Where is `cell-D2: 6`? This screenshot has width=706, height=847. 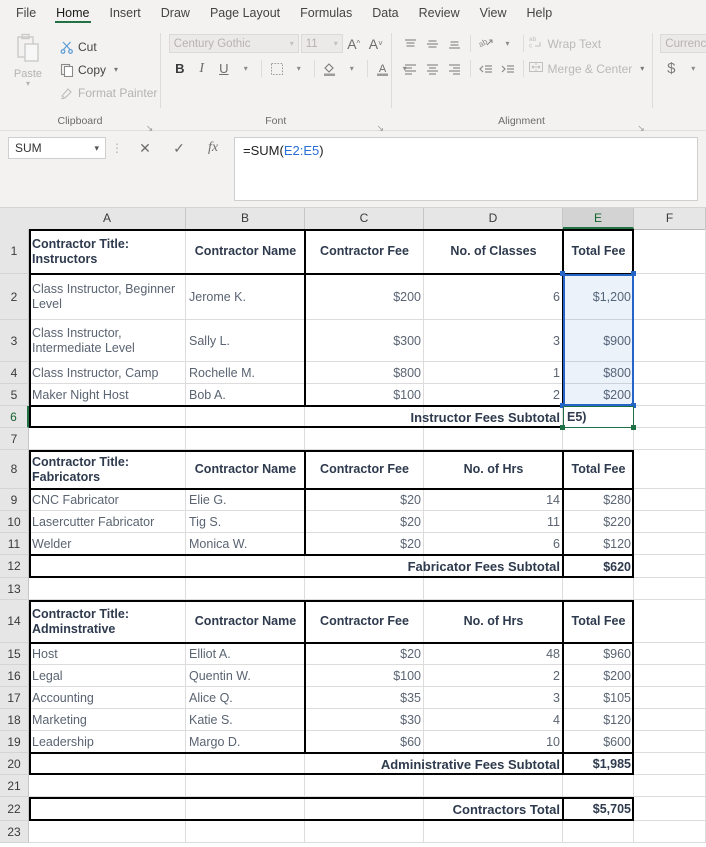 cell-D2: 6 is located at coordinates (493, 297).